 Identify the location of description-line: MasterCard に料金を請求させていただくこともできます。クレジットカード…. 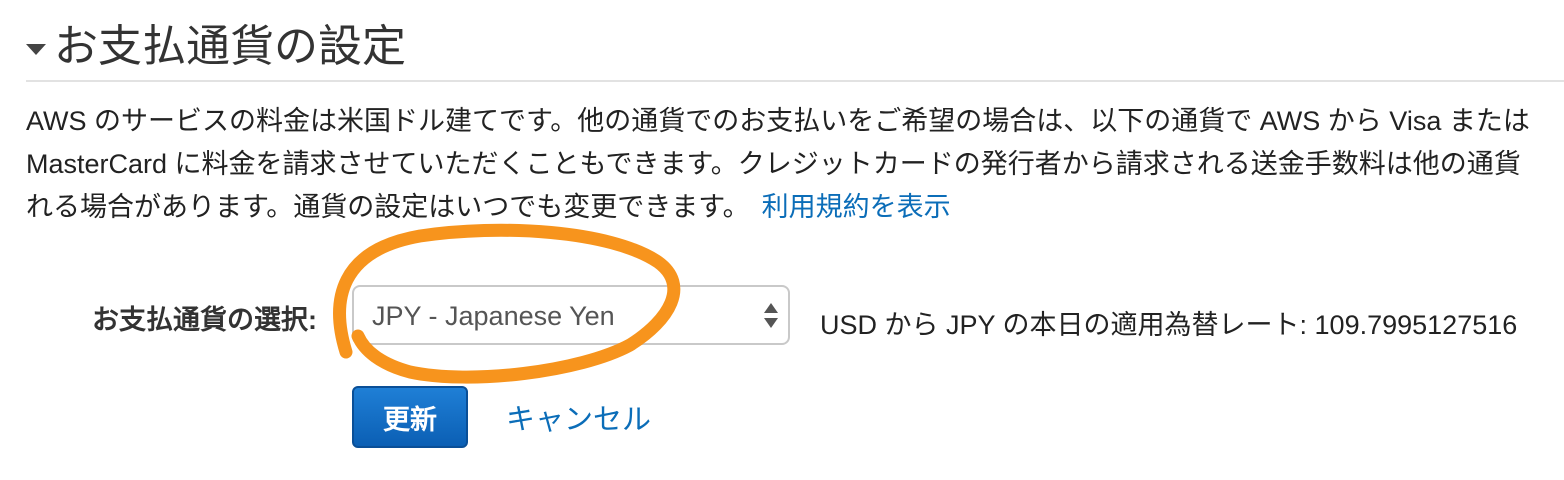
(773, 164).